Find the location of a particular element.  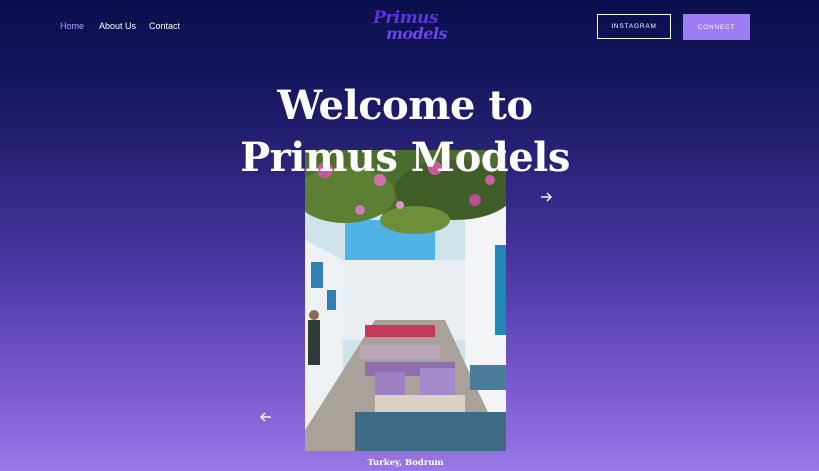

slider-next-button is located at coordinates (546, 197).